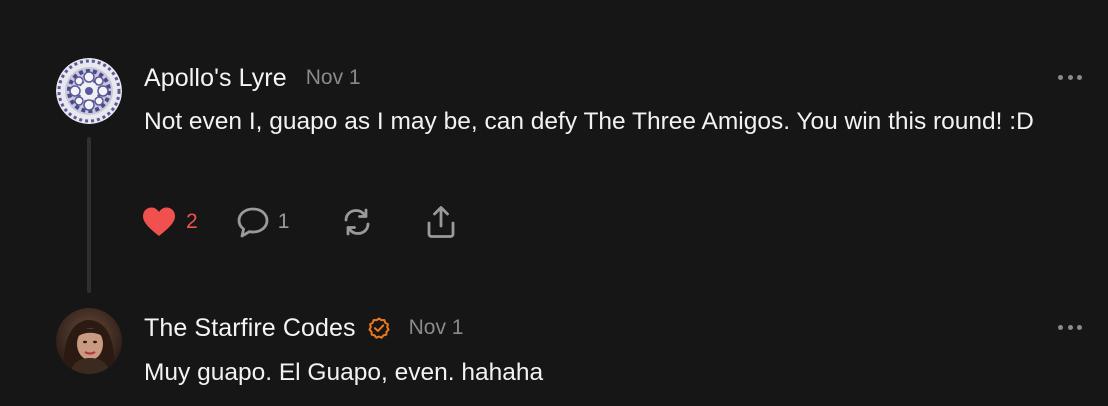 This screenshot has width=1108, height=406. I want to click on heart-icon, so click(159, 221).